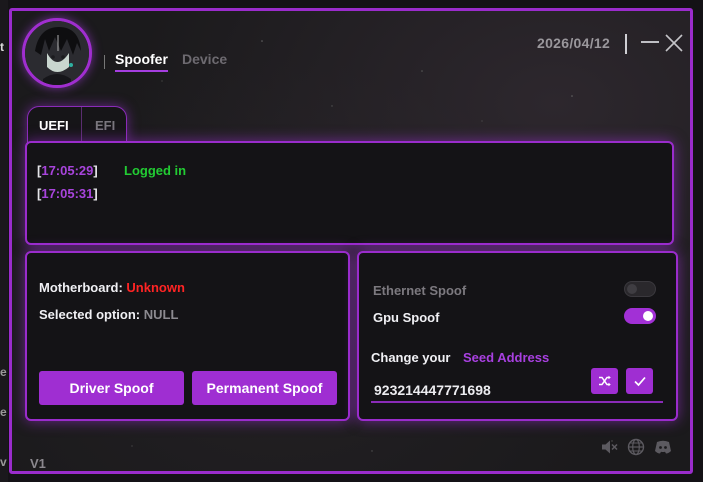  What do you see at coordinates (38, 463) in the screenshot?
I see `version-label: V1` at bounding box center [38, 463].